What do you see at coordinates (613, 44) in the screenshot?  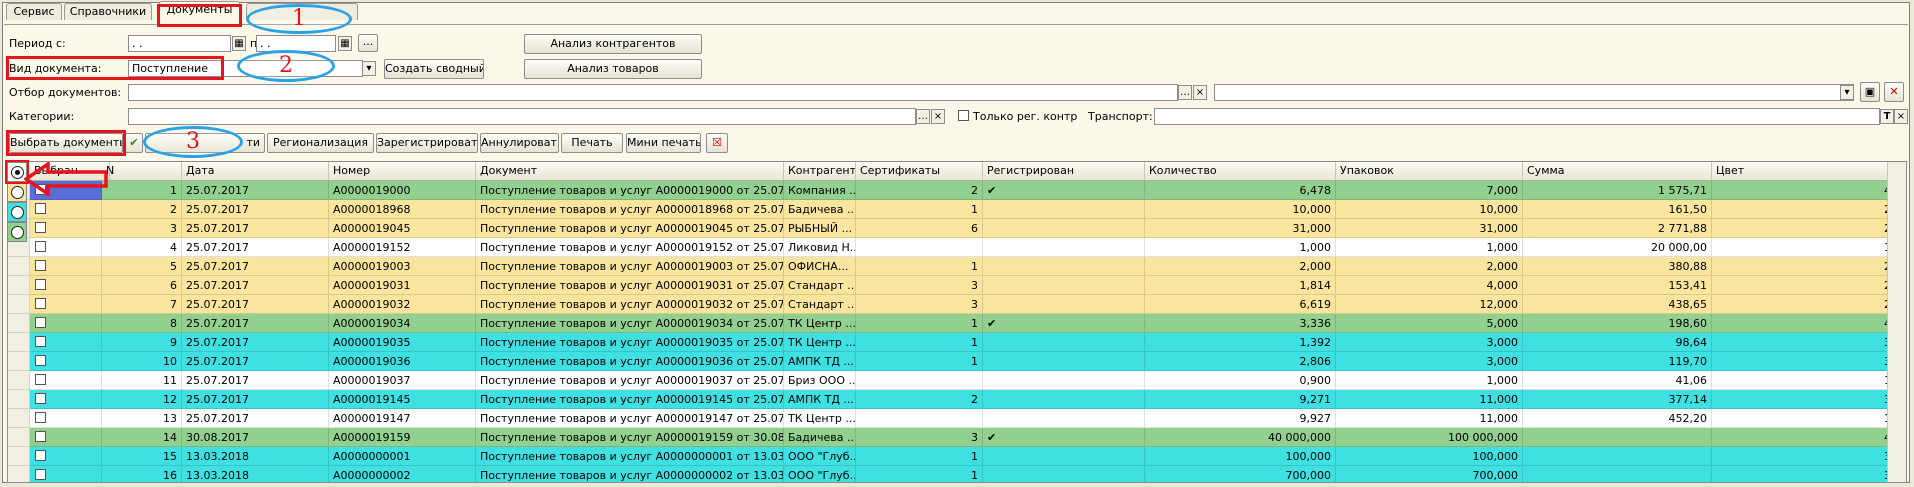 I see `analysis-contractors-button: Анализ контрагентов` at bounding box center [613, 44].